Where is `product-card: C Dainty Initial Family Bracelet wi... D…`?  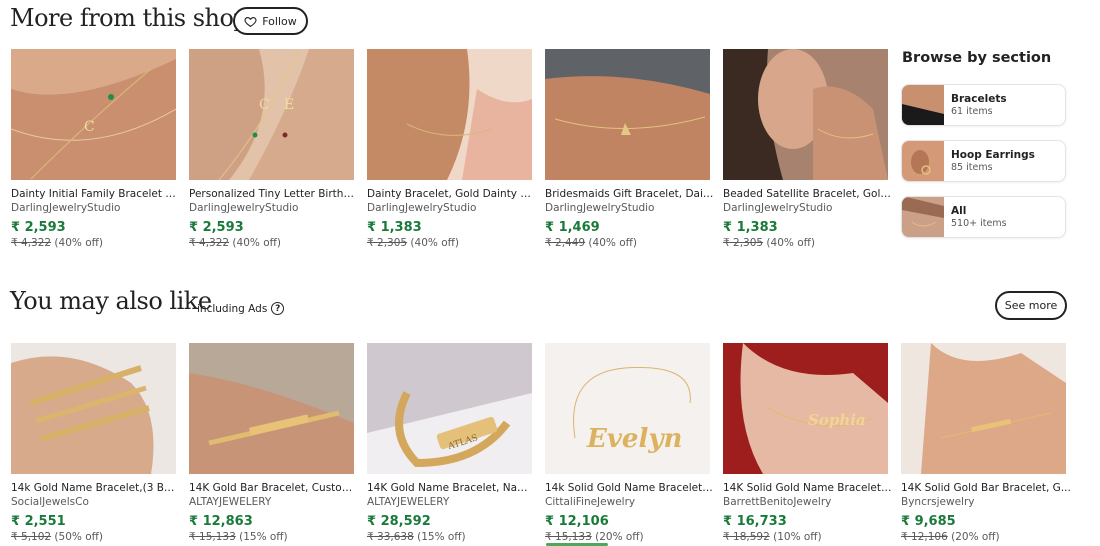
product-card: C Dainty Initial Family Bracelet wi... D… is located at coordinates (96, 149).